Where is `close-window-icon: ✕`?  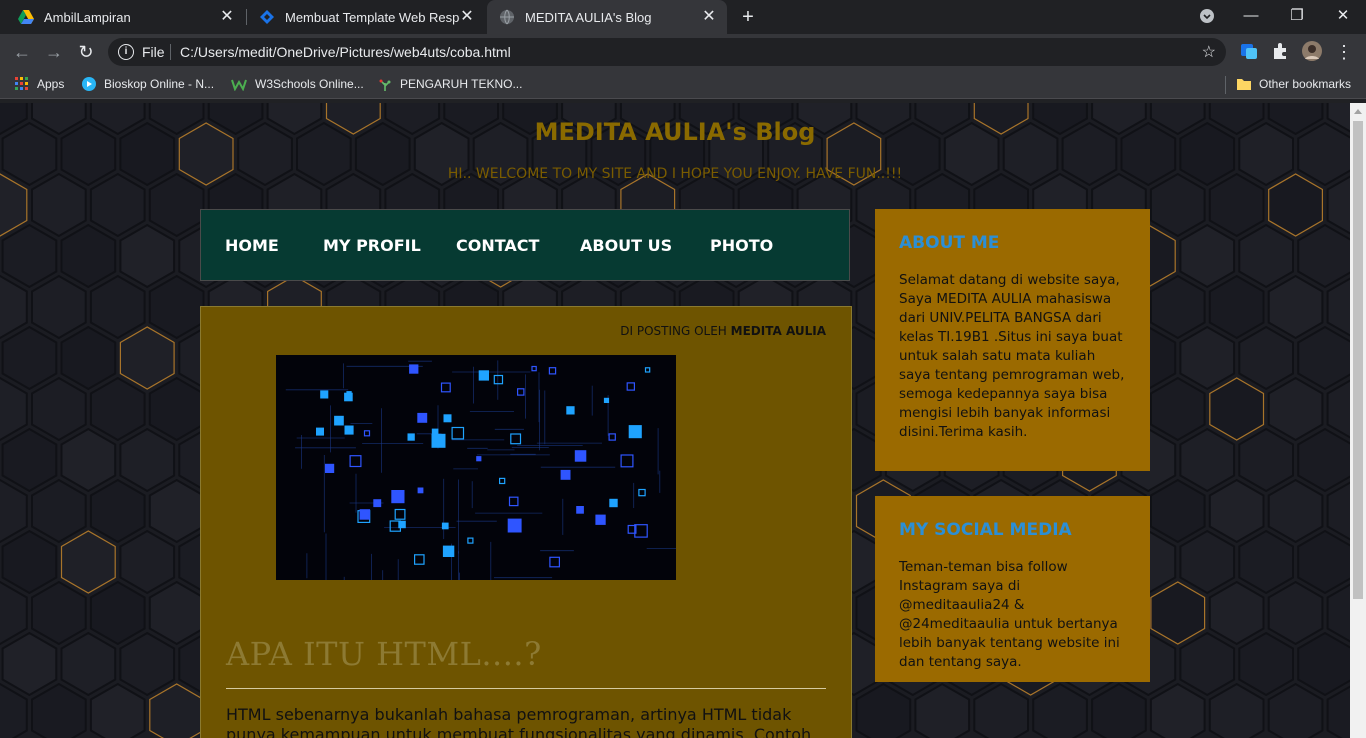 close-window-icon: ✕ is located at coordinates (1343, 16).